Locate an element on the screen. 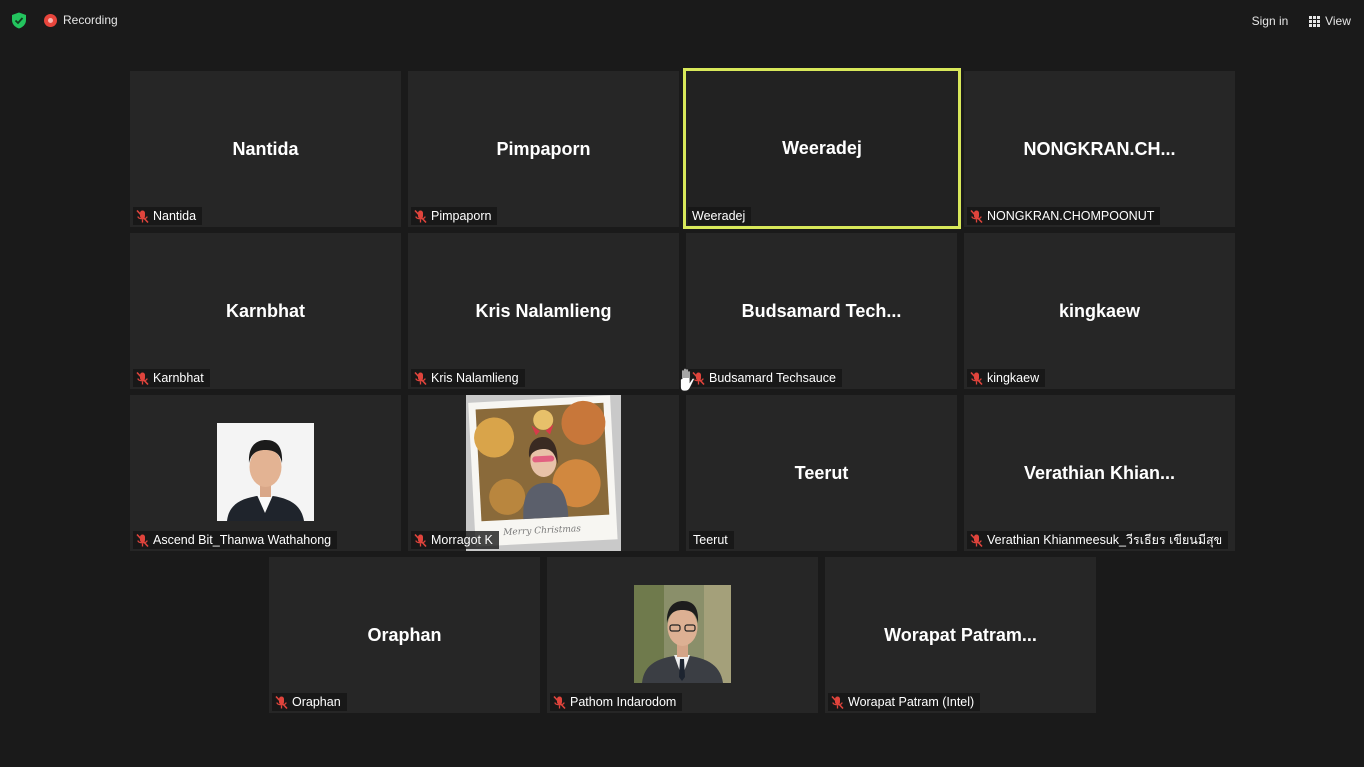  participant-label-text: Weeradej is located at coordinates (719, 216).